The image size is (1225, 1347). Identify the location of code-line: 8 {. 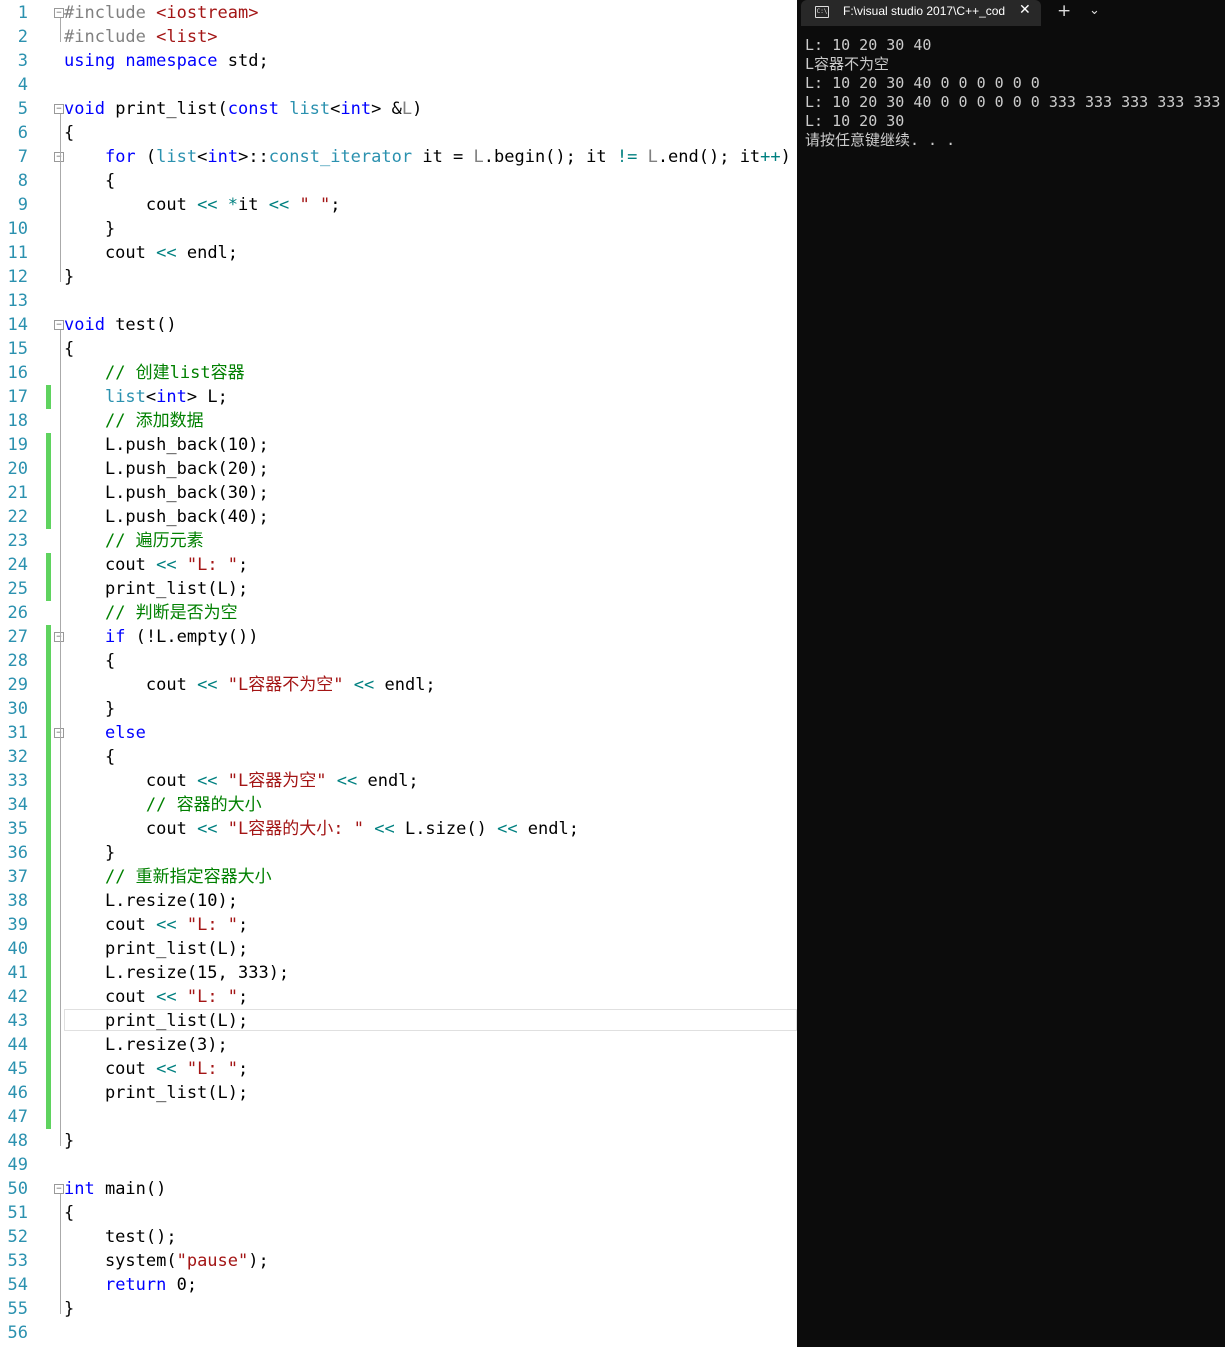
(398, 181).